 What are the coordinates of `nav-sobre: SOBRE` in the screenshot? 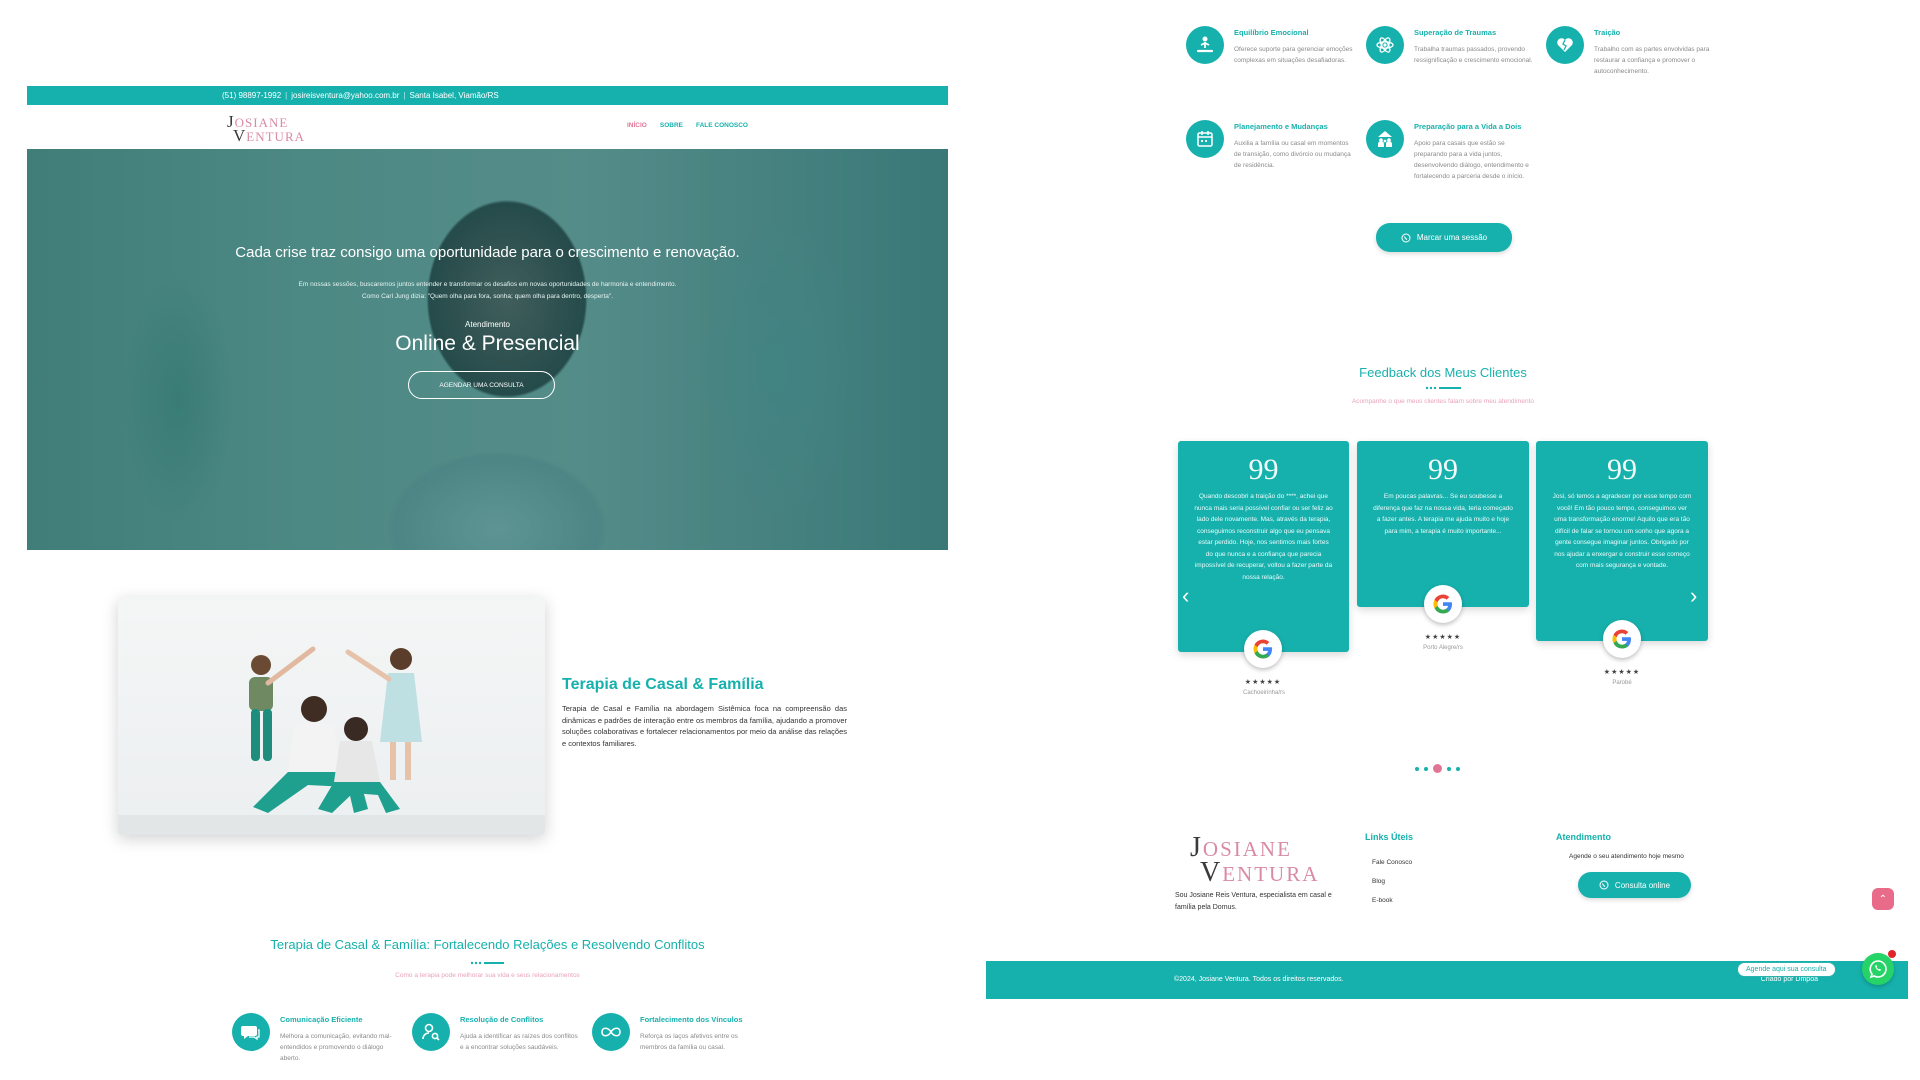 It's located at (671, 125).